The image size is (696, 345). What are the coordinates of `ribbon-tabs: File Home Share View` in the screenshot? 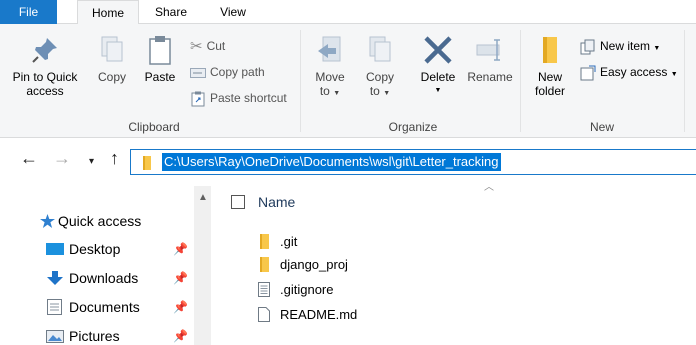 It's located at (348, 12).